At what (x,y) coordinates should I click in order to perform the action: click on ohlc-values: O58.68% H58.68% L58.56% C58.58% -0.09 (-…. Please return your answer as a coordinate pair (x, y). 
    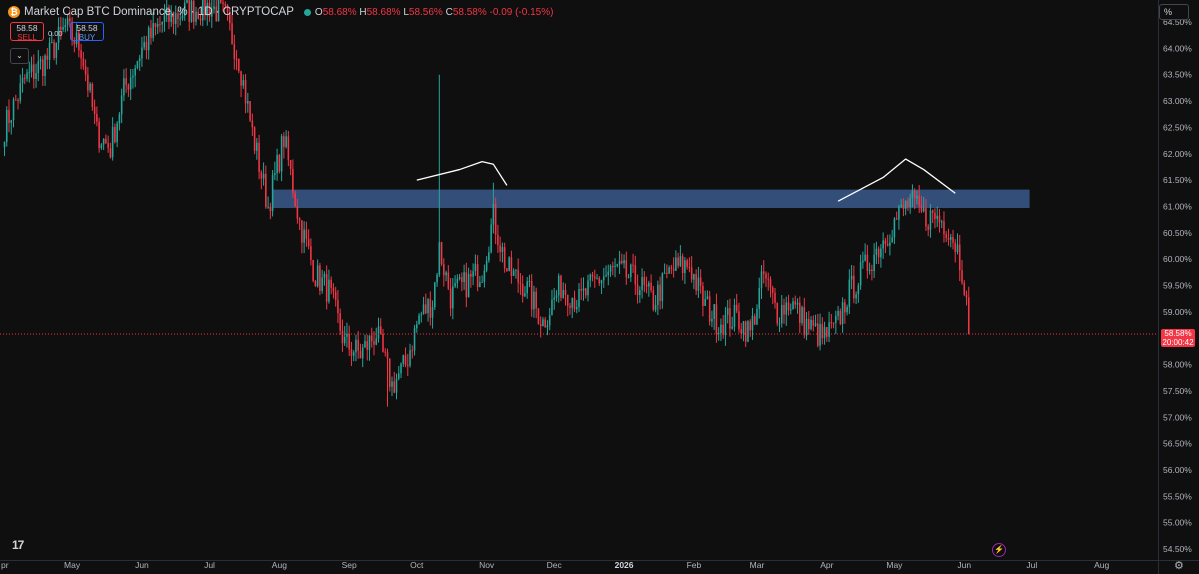
    Looking at the image, I should click on (434, 12).